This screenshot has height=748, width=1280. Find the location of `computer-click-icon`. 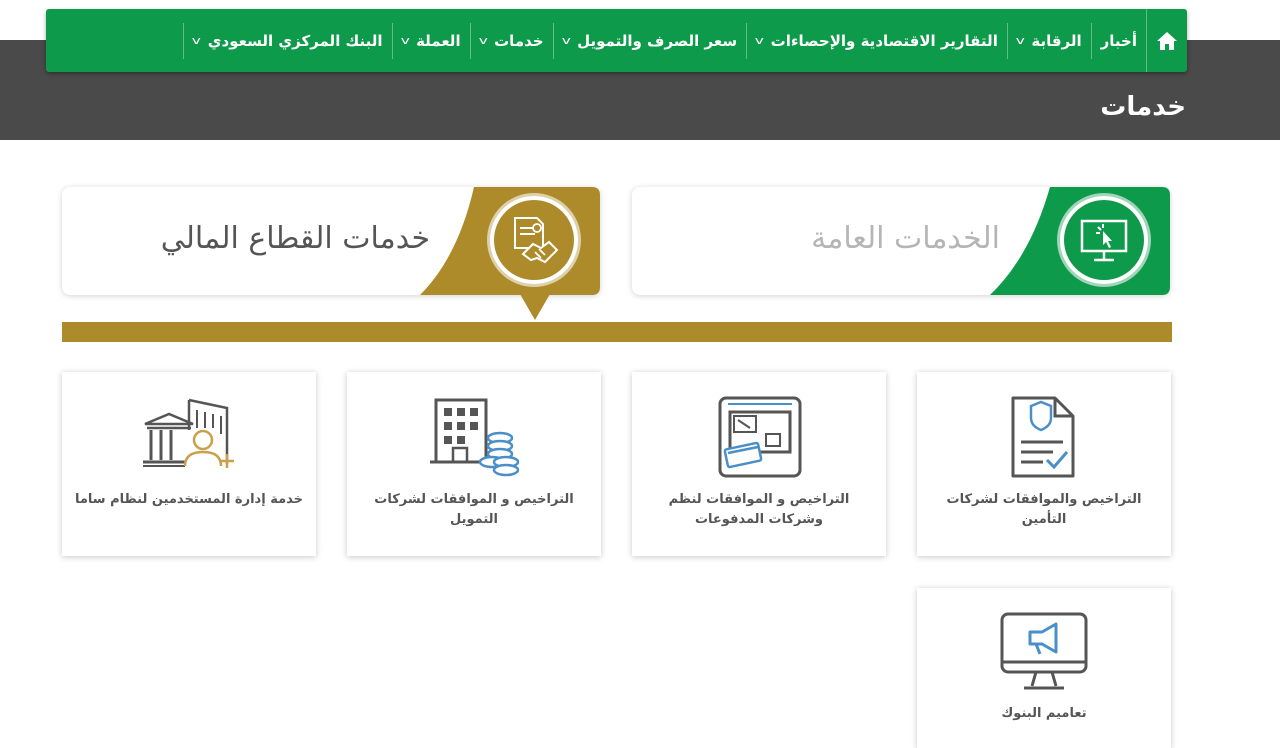

computer-click-icon is located at coordinates (1104, 240).